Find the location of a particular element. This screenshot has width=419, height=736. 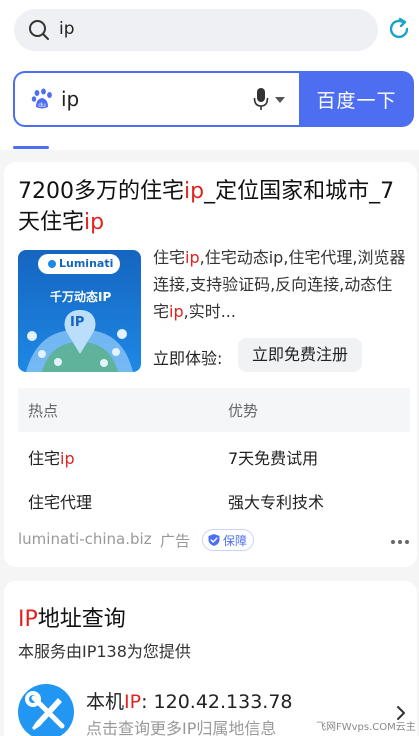

baidu-paw-icon: du is located at coordinates (41, 98).